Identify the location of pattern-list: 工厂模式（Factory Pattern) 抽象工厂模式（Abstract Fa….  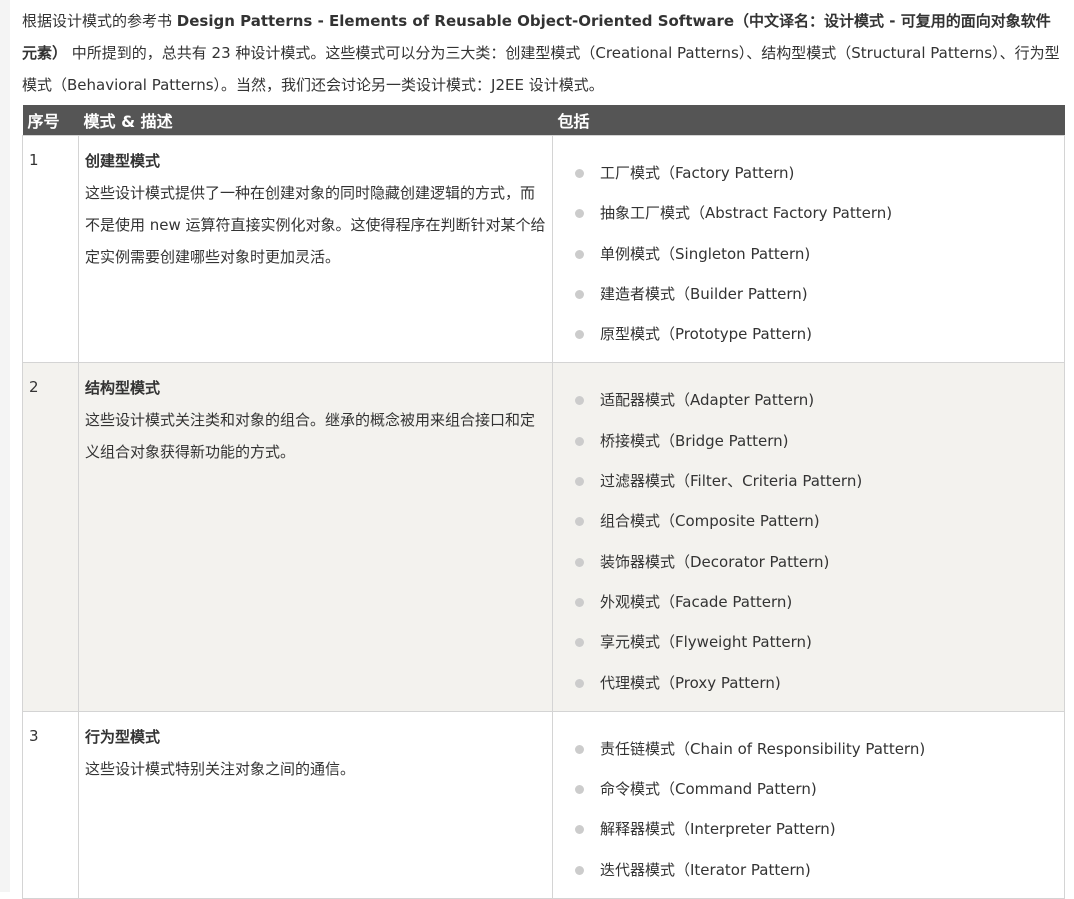
(808, 253).